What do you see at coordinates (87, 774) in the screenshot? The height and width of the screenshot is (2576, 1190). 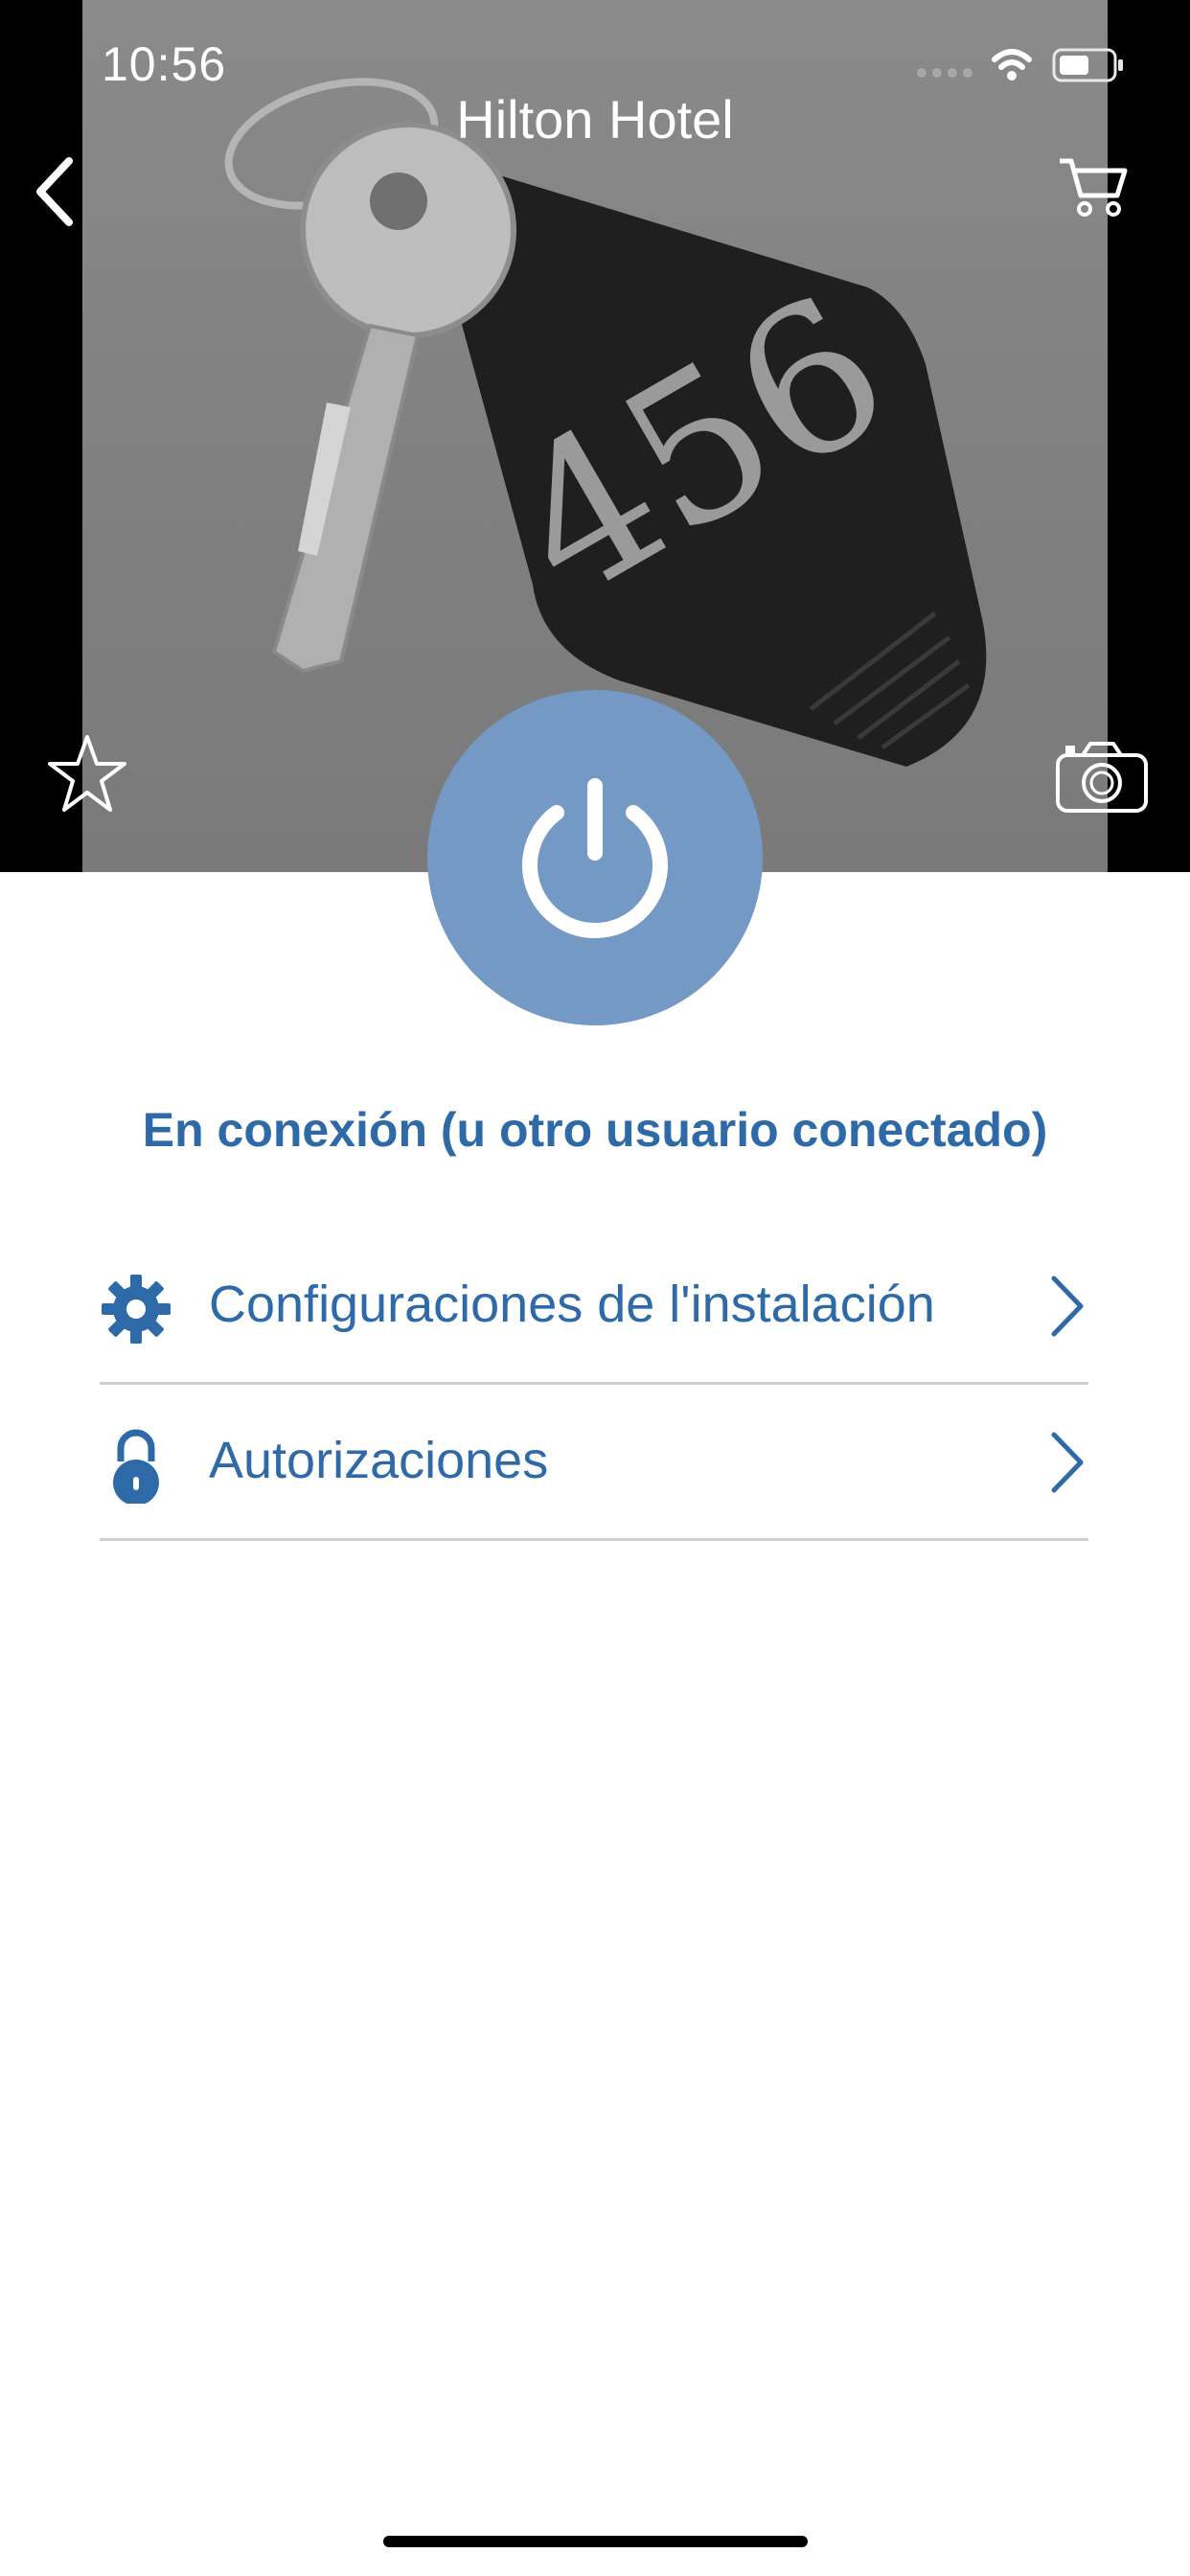 I see `favorite-star-icon` at bounding box center [87, 774].